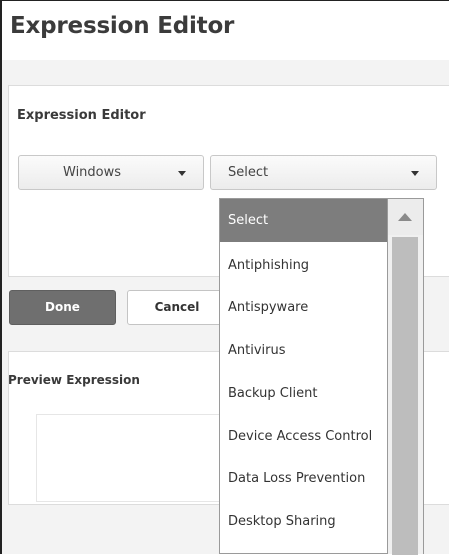 This screenshot has height=555, width=449. What do you see at coordinates (92, 172) in the screenshot?
I see `os-dropdown-value: Windows` at bounding box center [92, 172].